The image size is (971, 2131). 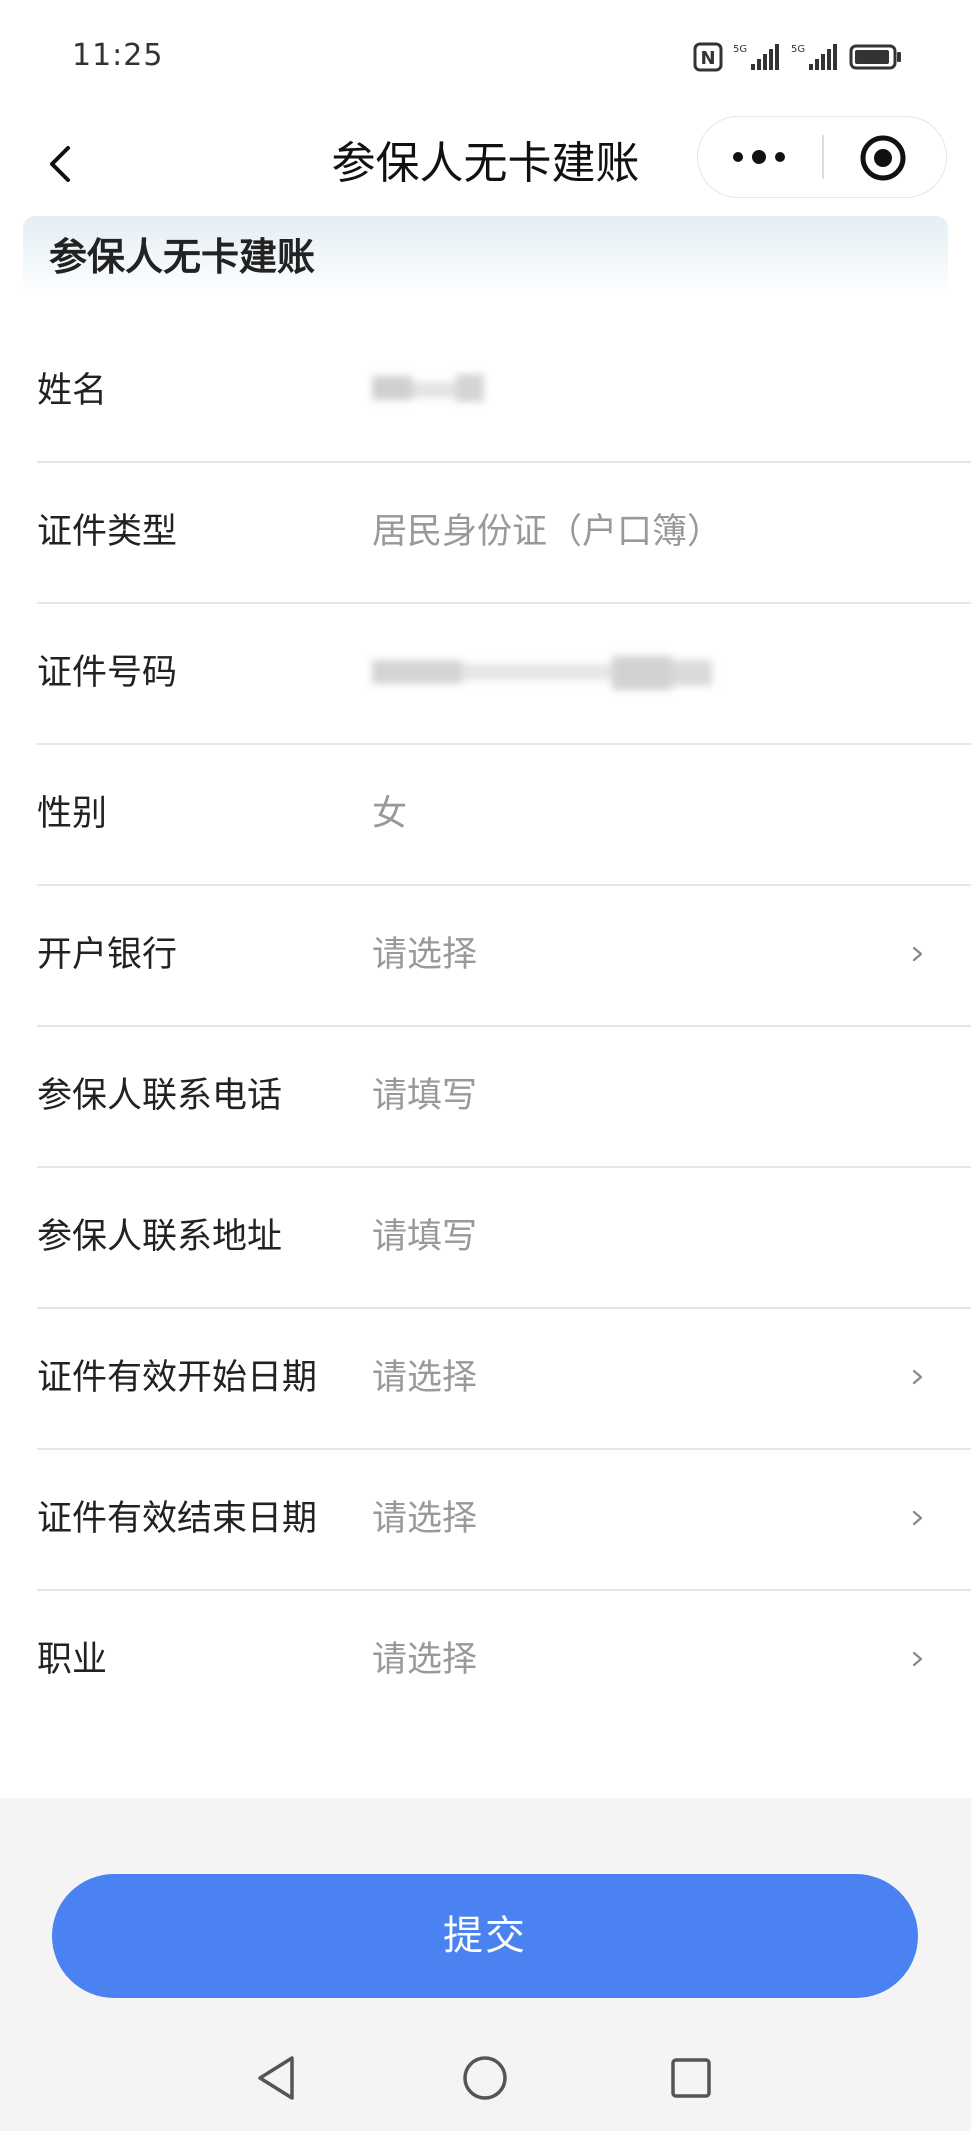 I want to click on form-row-bank: 开户银行 请选择, so click(x=504, y=956).